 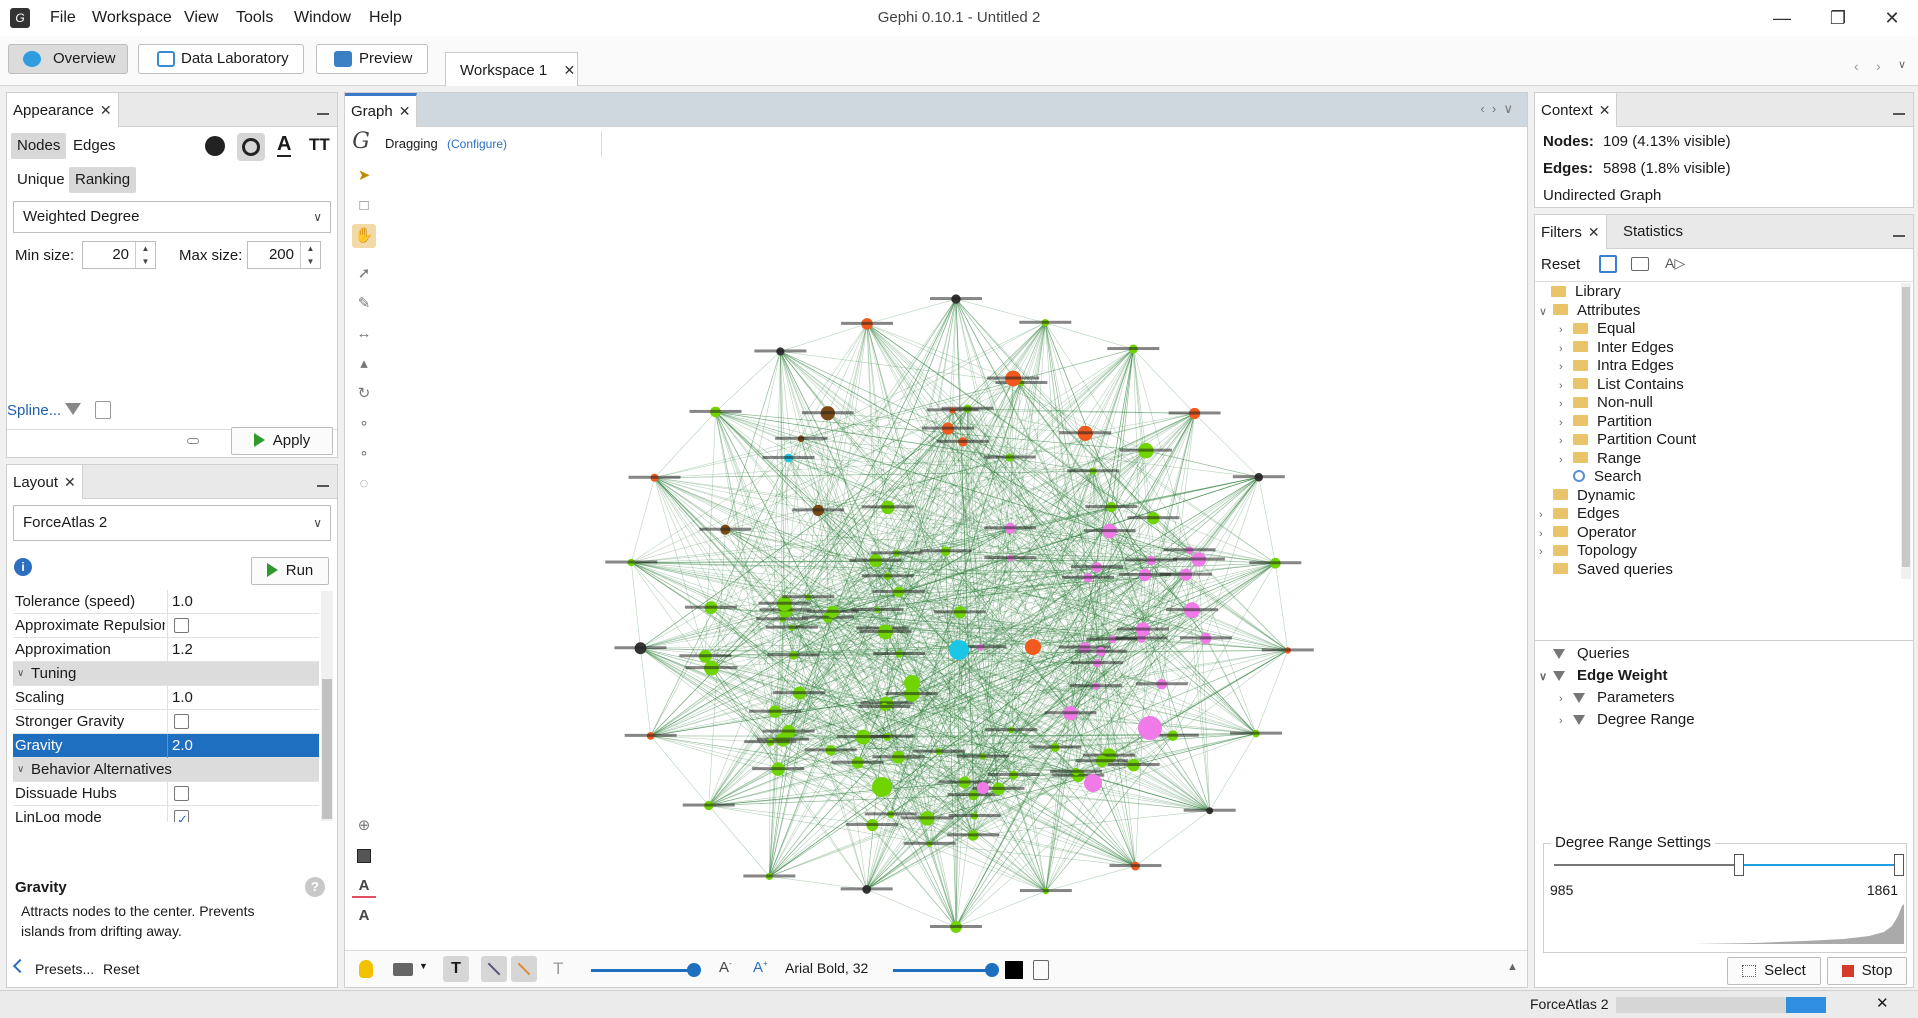 What do you see at coordinates (1608, 264) in the screenshot?
I see `export-filter-icon` at bounding box center [1608, 264].